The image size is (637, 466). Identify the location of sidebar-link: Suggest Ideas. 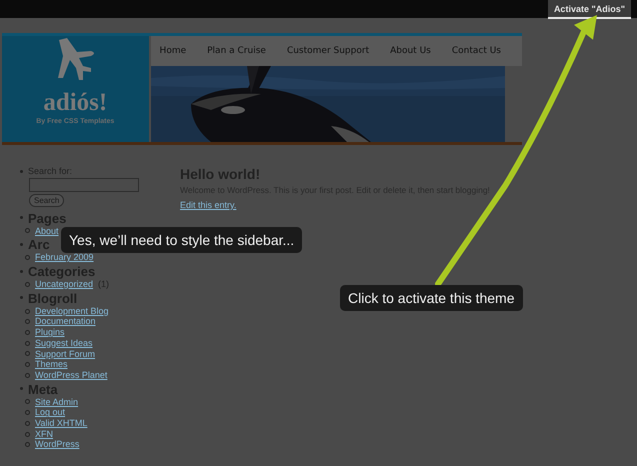
(64, 343).